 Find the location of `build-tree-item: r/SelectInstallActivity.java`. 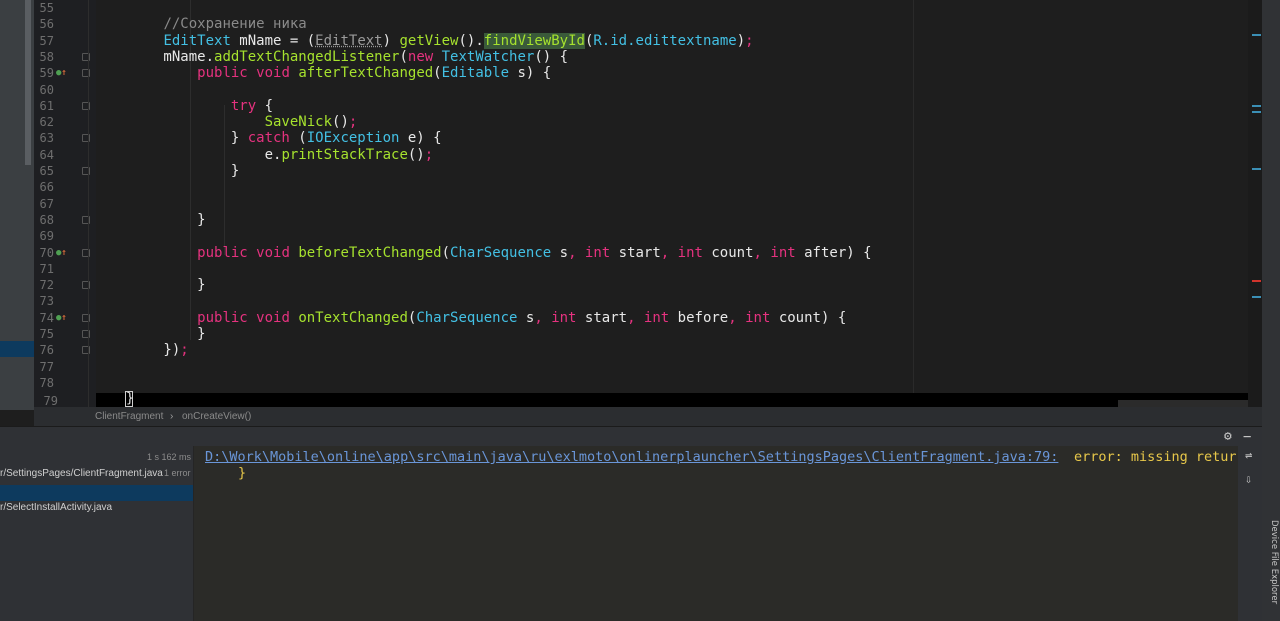

build-tree-item: r/SelectInstallActivity.java is located at coordinates (56, 507).